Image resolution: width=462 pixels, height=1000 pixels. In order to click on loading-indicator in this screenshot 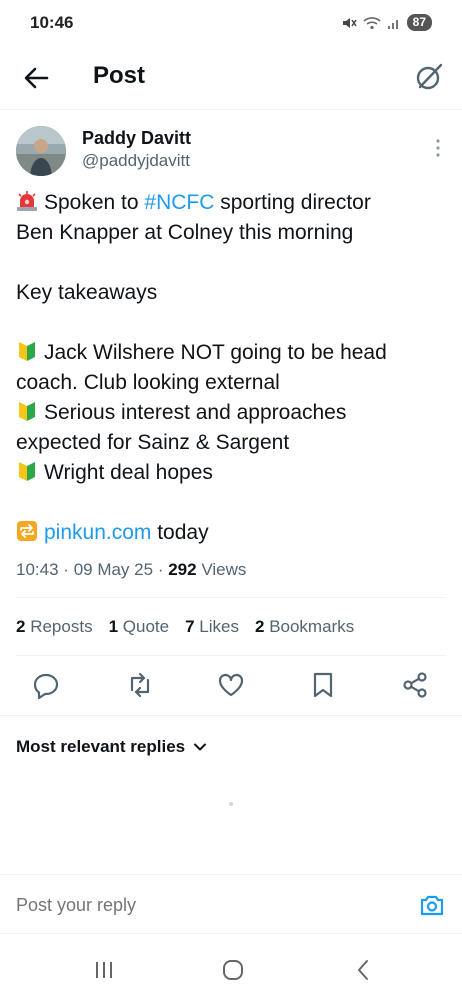, I will do `click(231, 804)`.